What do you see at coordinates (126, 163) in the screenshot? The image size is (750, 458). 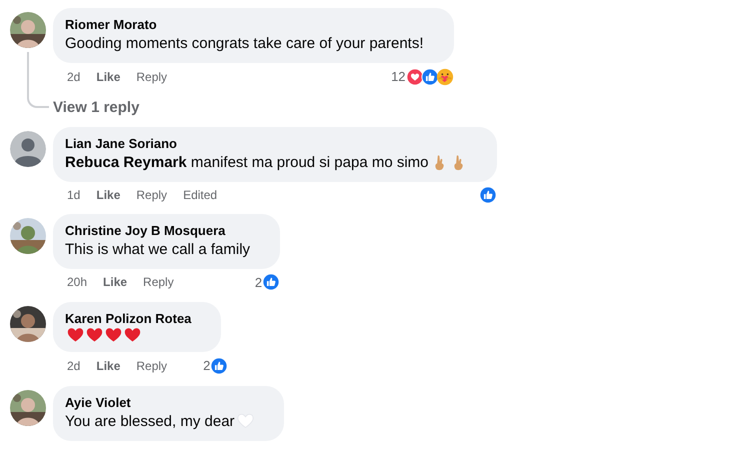 I see `mention-link: Rebuca Reymark` at bounding box center [126, 163].